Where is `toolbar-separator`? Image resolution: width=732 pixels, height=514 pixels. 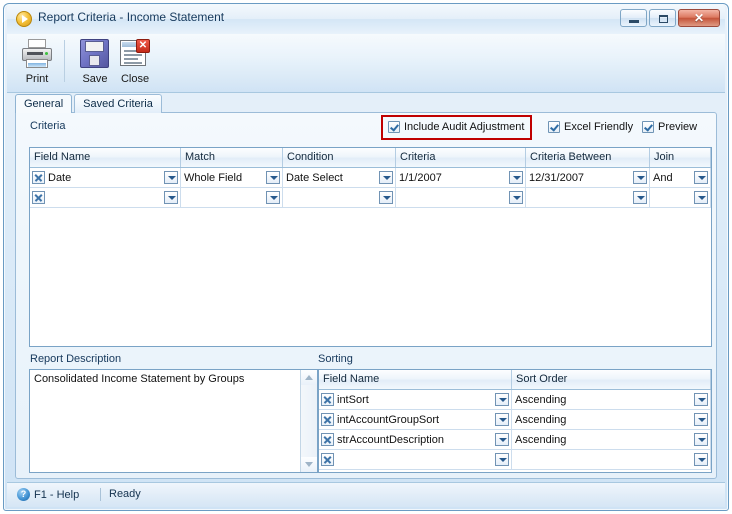 toolbar-separator is located at coordinates (64, 61).